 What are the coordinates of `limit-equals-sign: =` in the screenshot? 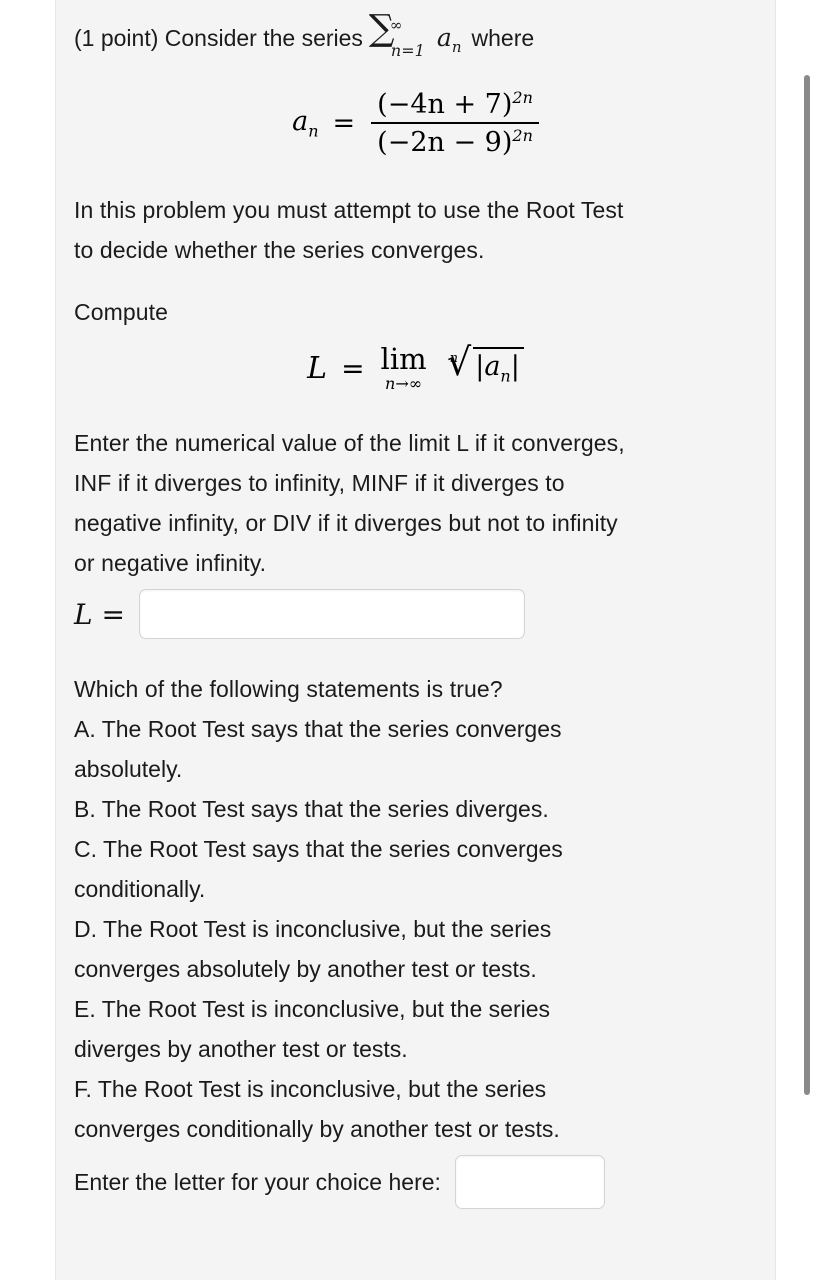 It's located at (353, 368).